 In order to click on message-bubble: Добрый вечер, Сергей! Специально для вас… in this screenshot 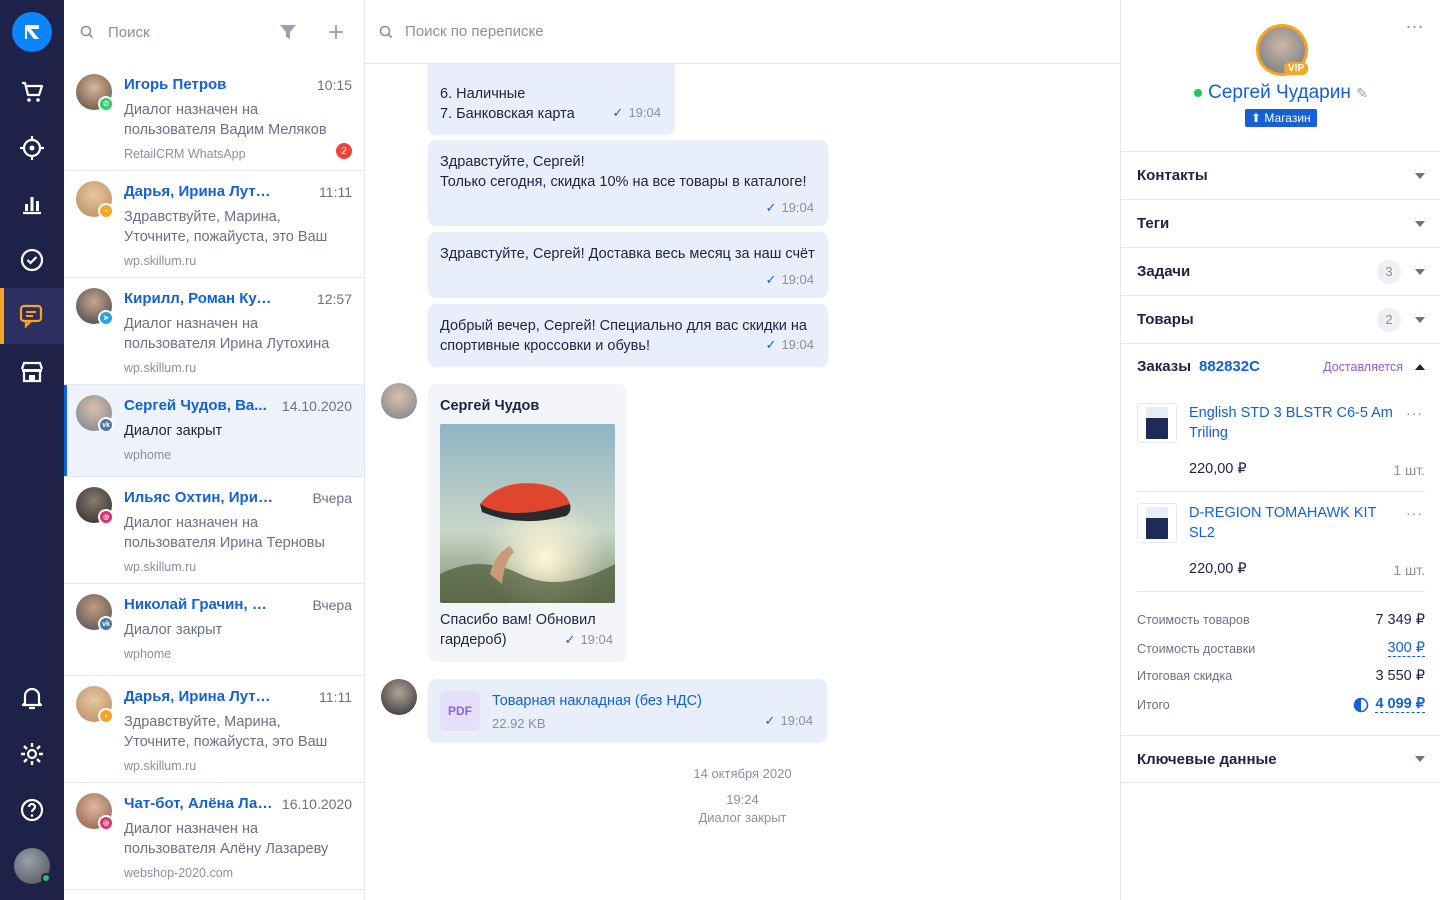, I will do `click(628, 335)`.